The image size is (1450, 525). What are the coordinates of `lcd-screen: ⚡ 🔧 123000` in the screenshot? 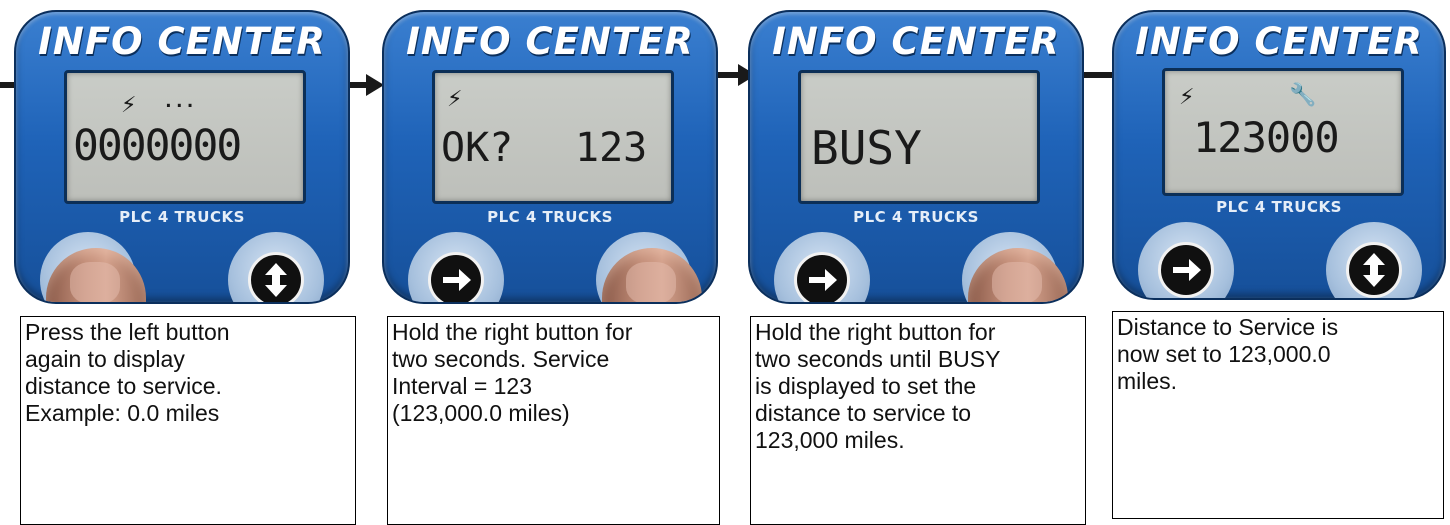 It's located at (1283, 132).